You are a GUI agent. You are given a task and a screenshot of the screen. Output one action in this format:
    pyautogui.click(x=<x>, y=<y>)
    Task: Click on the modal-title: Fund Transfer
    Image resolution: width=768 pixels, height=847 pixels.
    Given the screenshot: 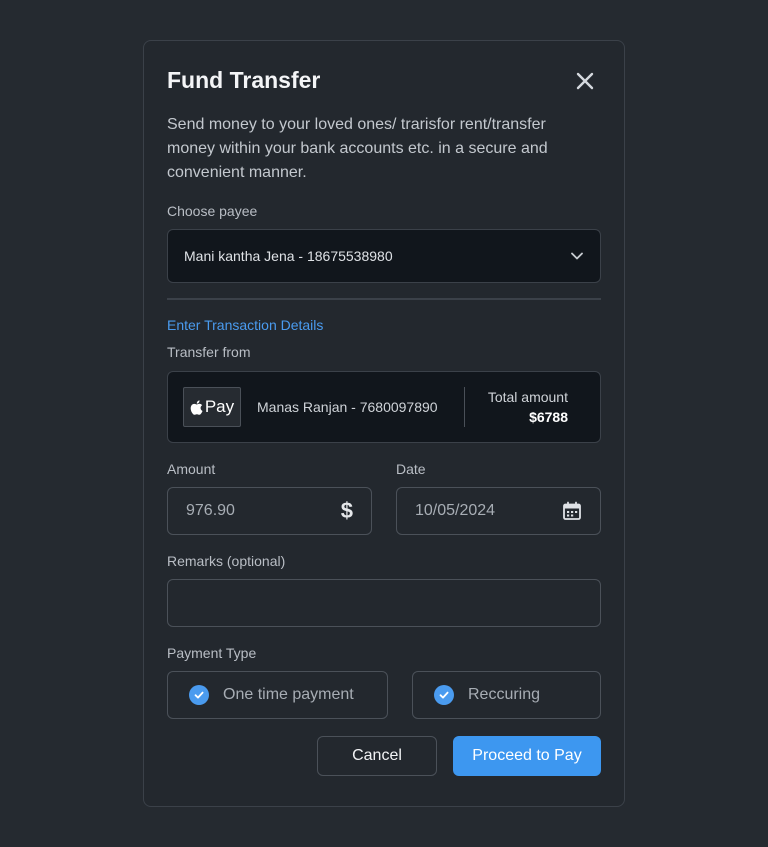 What is the action you would take?
    pyautogui.click(x=244, y=80)
    